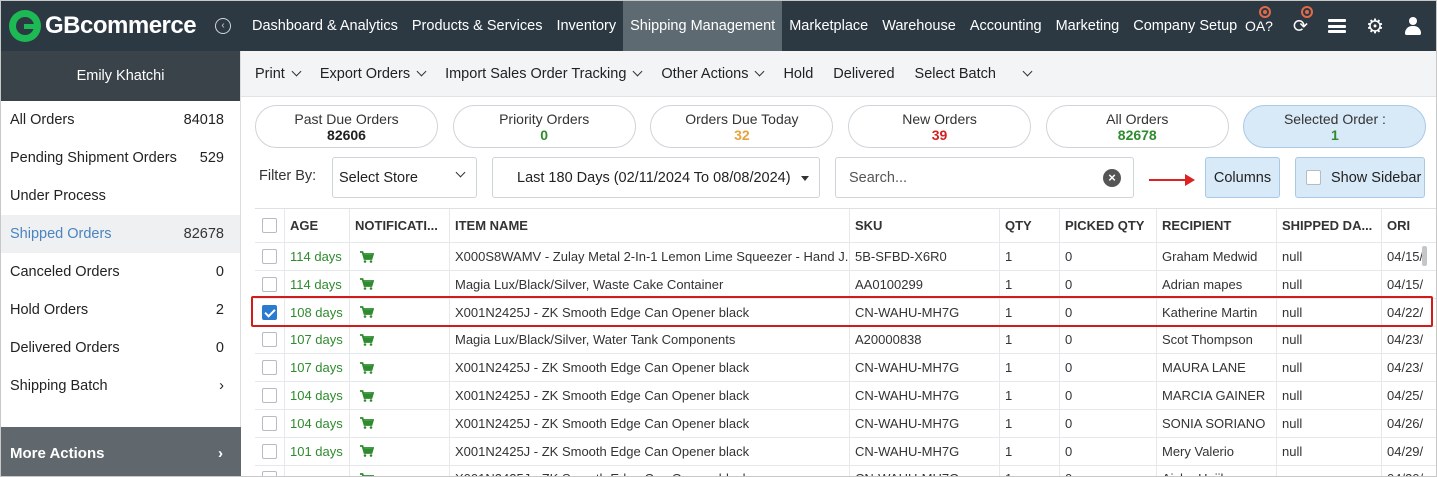 The image size is (1437, 477). I want to click on sidebar-item-canceled-orders: Canceled Orders 0, so click(120, 272).